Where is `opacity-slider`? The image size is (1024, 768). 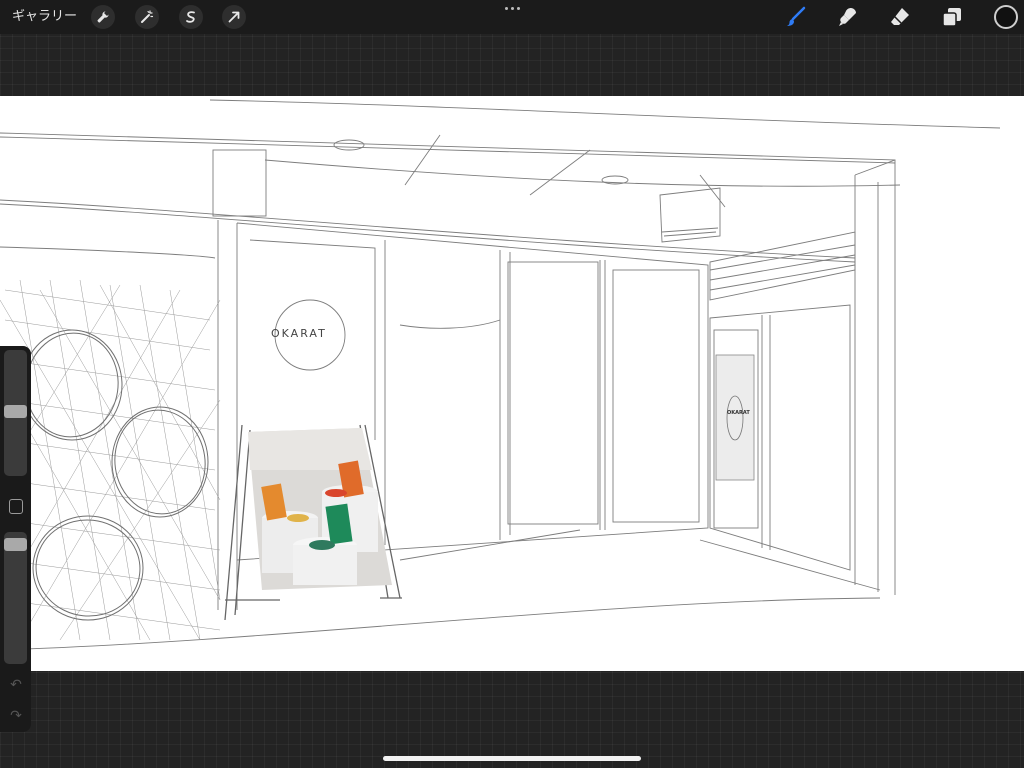 opacity-slider is located at coordinates (15, 598).